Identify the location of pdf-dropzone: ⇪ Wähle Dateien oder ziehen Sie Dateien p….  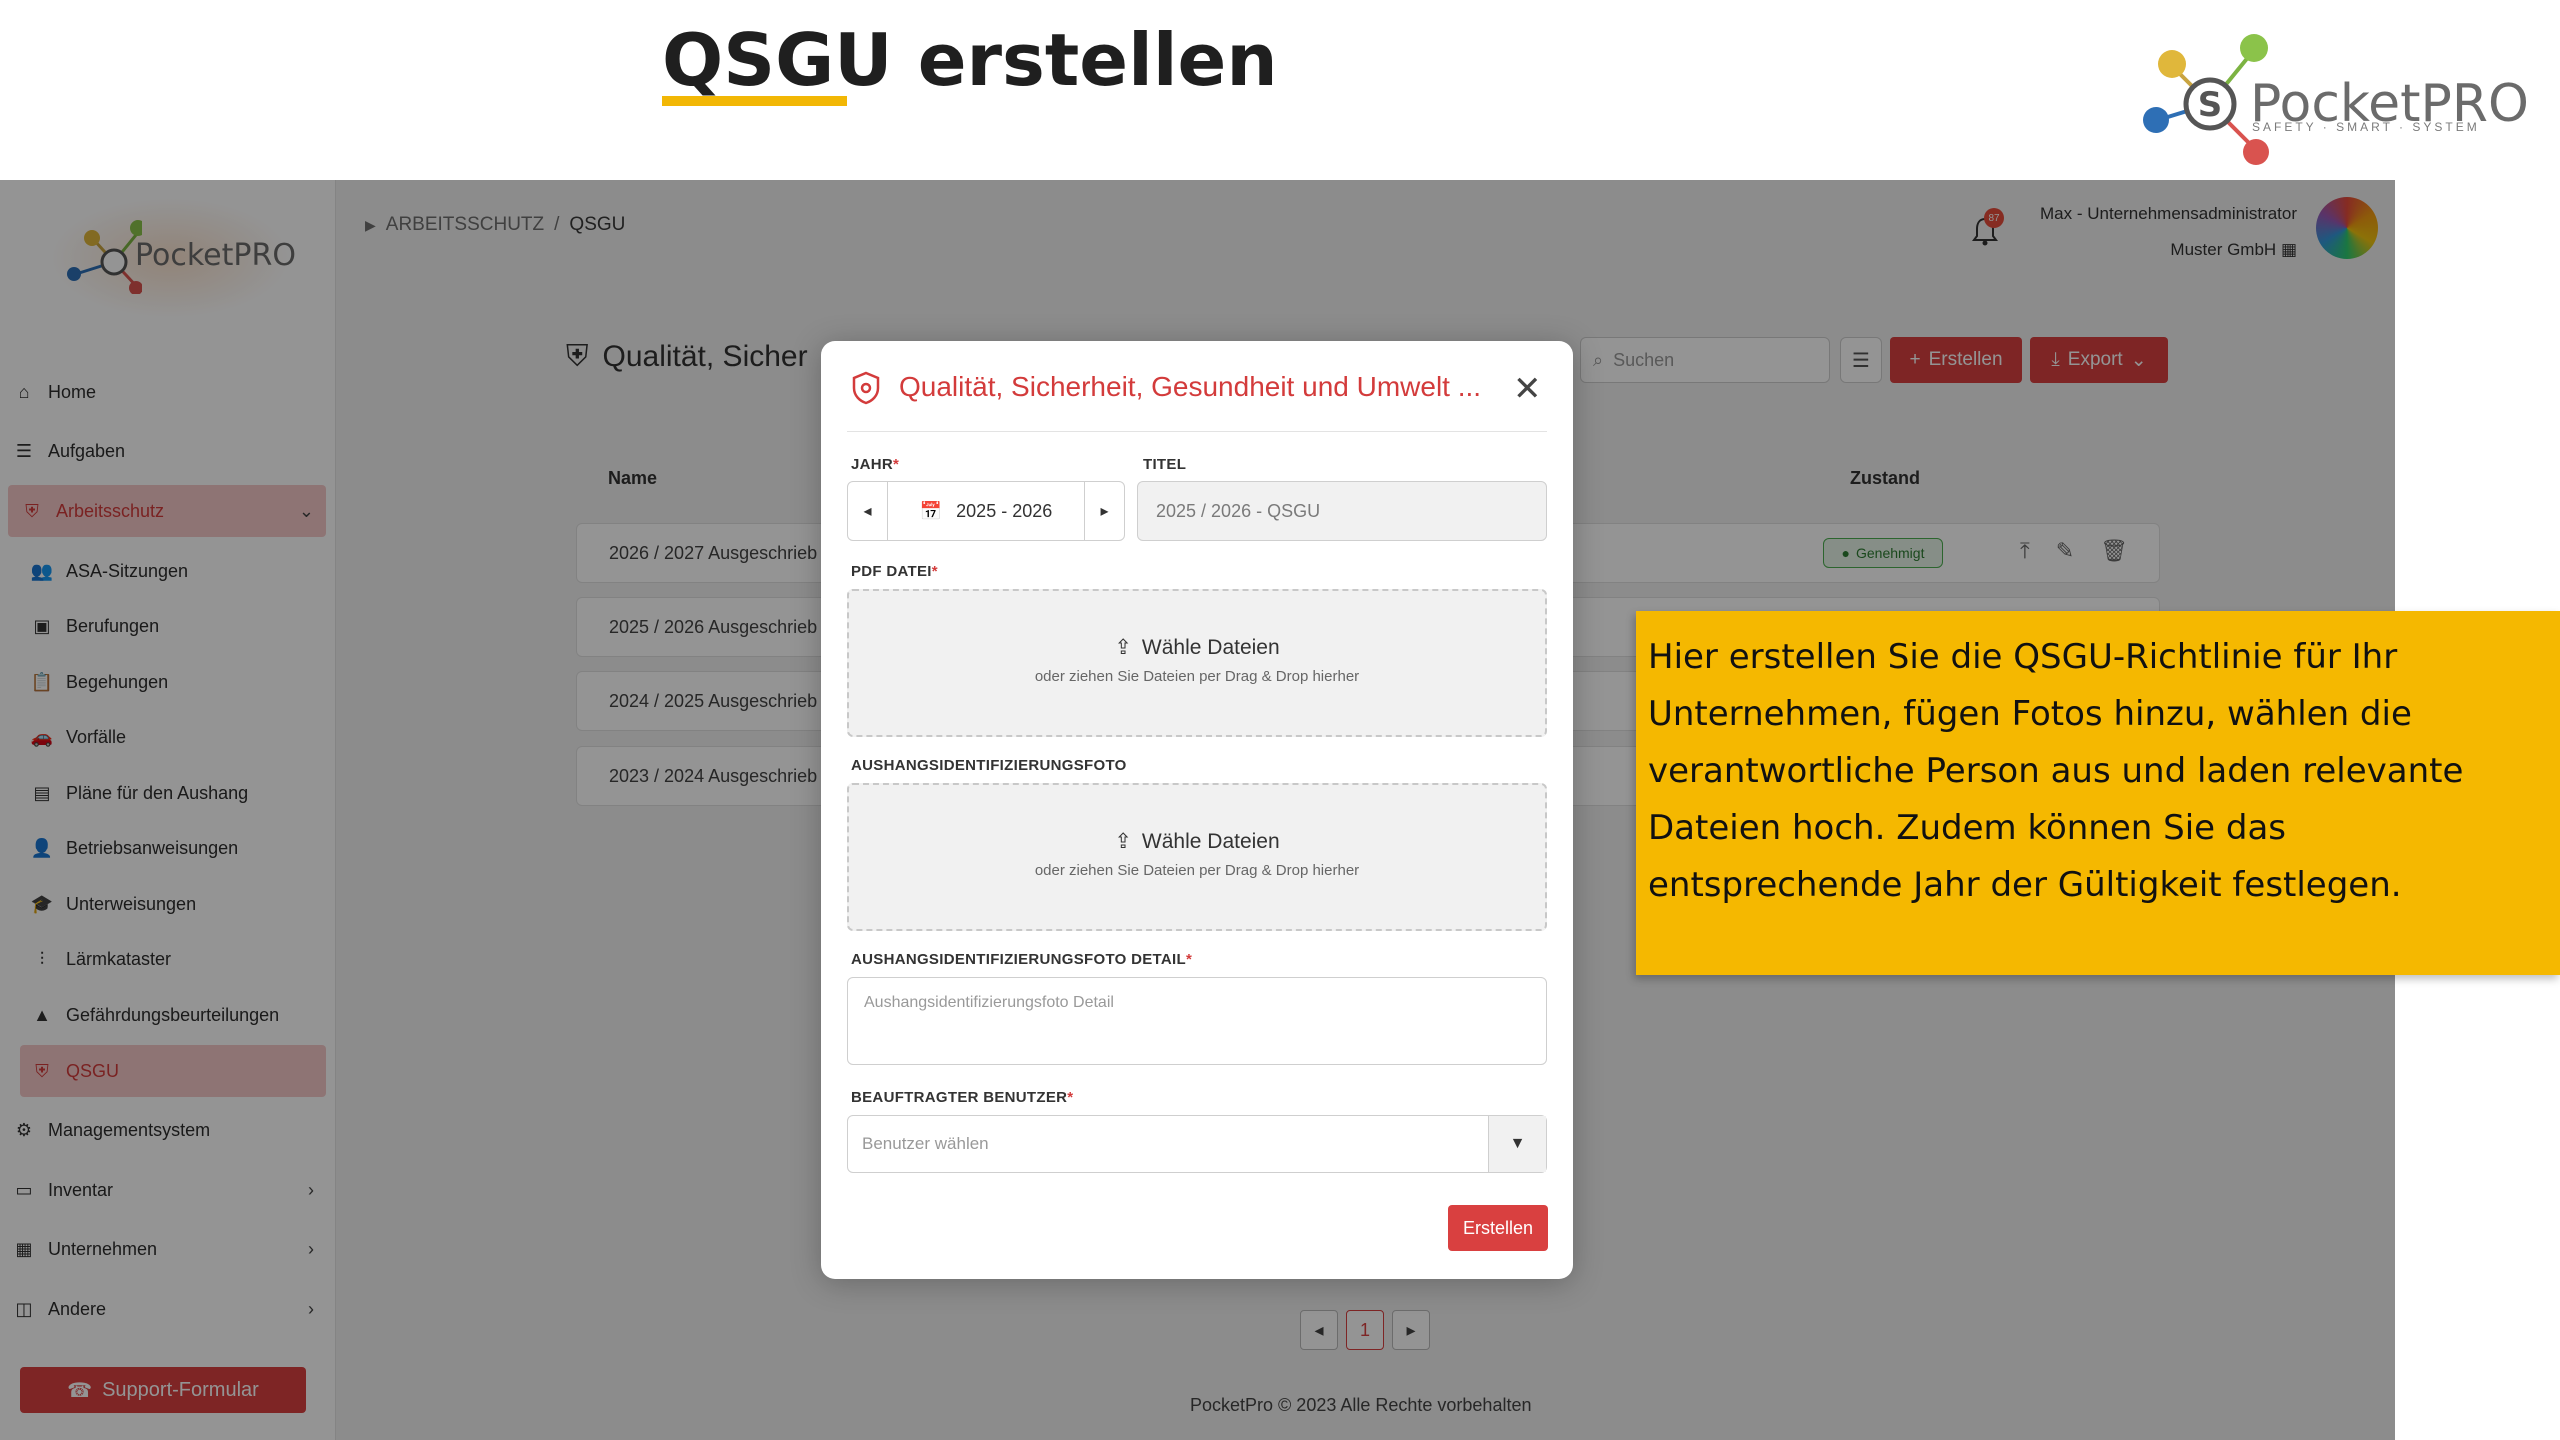
(1197, 663).